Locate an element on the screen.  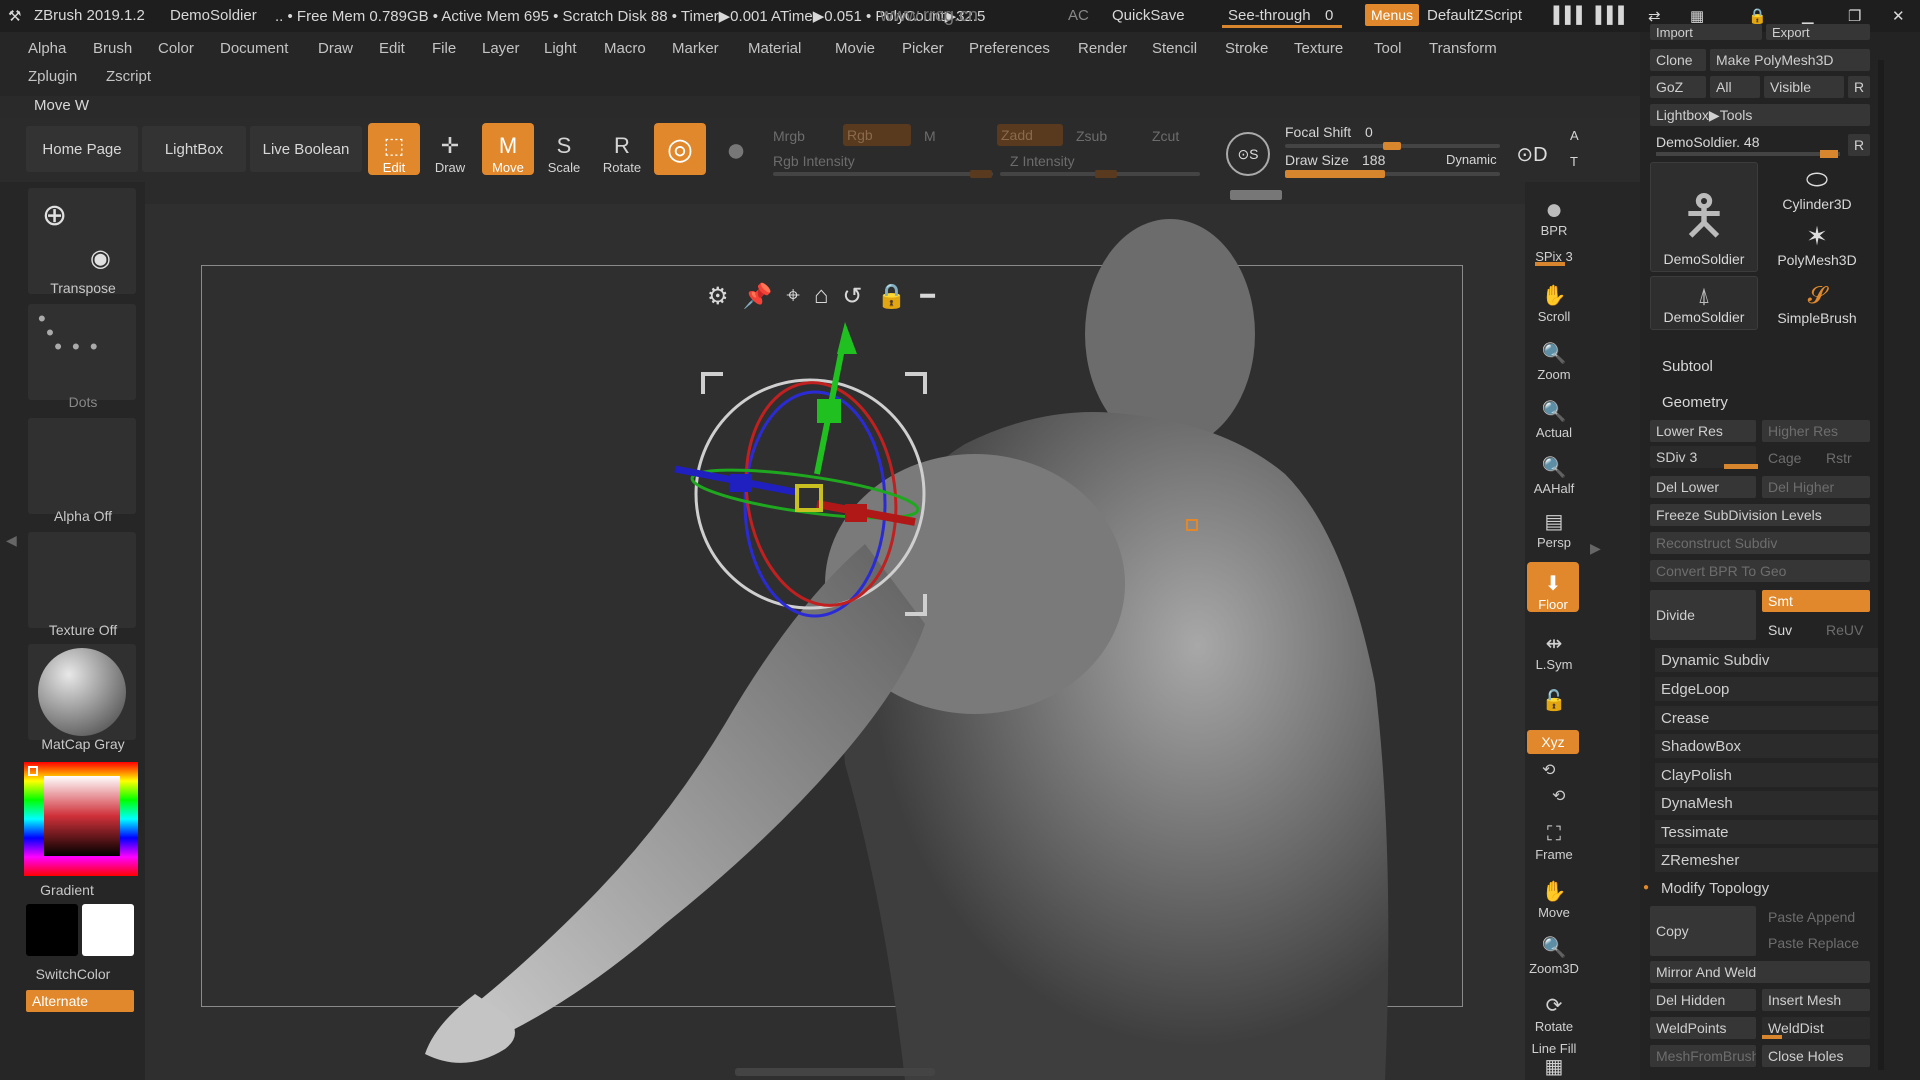
see-through-slider is located at coordinates (1282, 26).